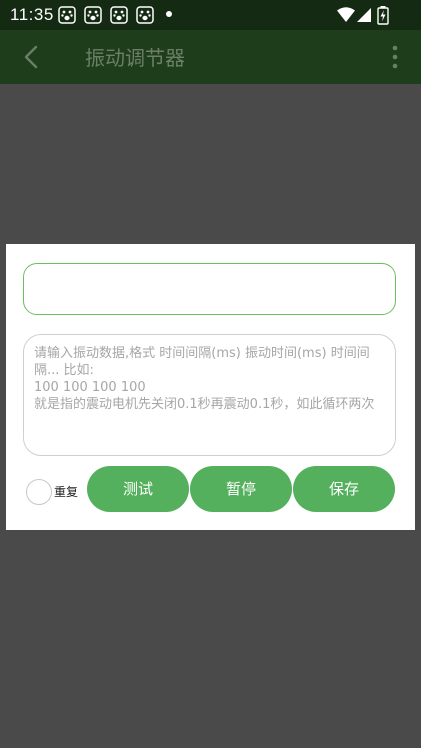 The image size is (421, 748). I want to click on repeat-label: 重复, so click(66, 492).